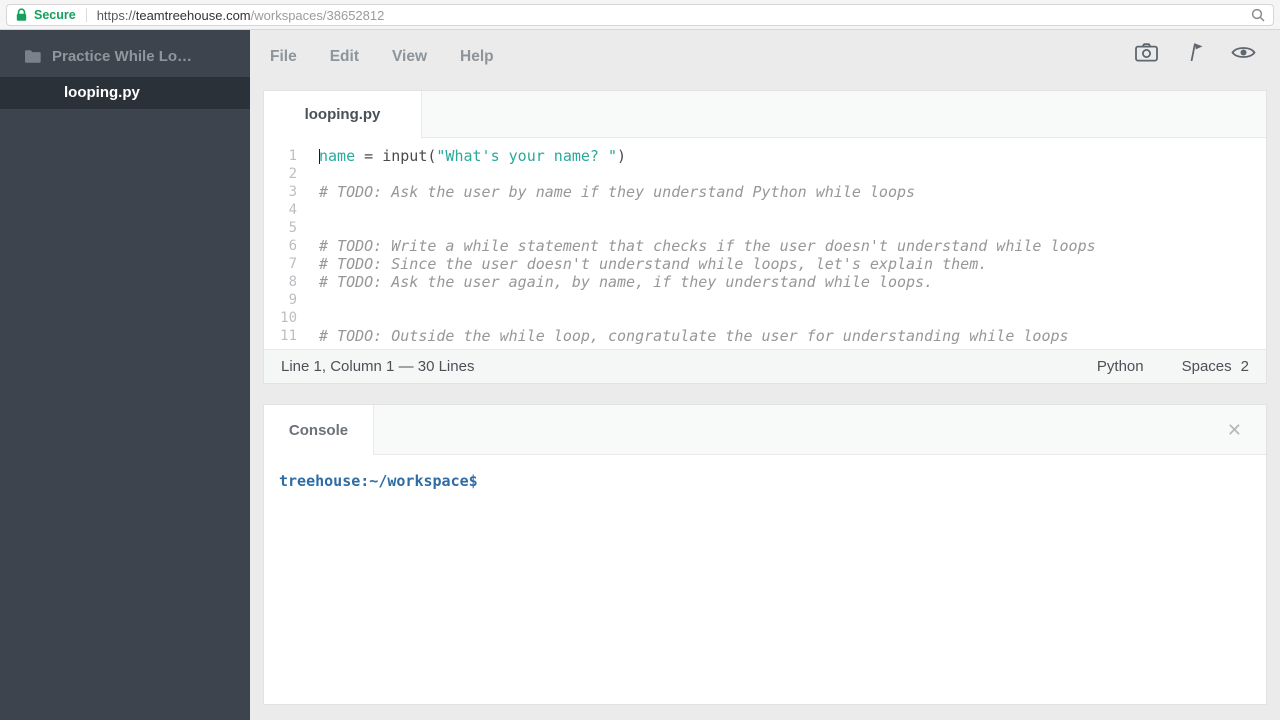 The width and height of the screenshot is (1280, 720). Describe the element at coordinates (1258, 15) in the screenshot. I see `zoom-icon` at that location.